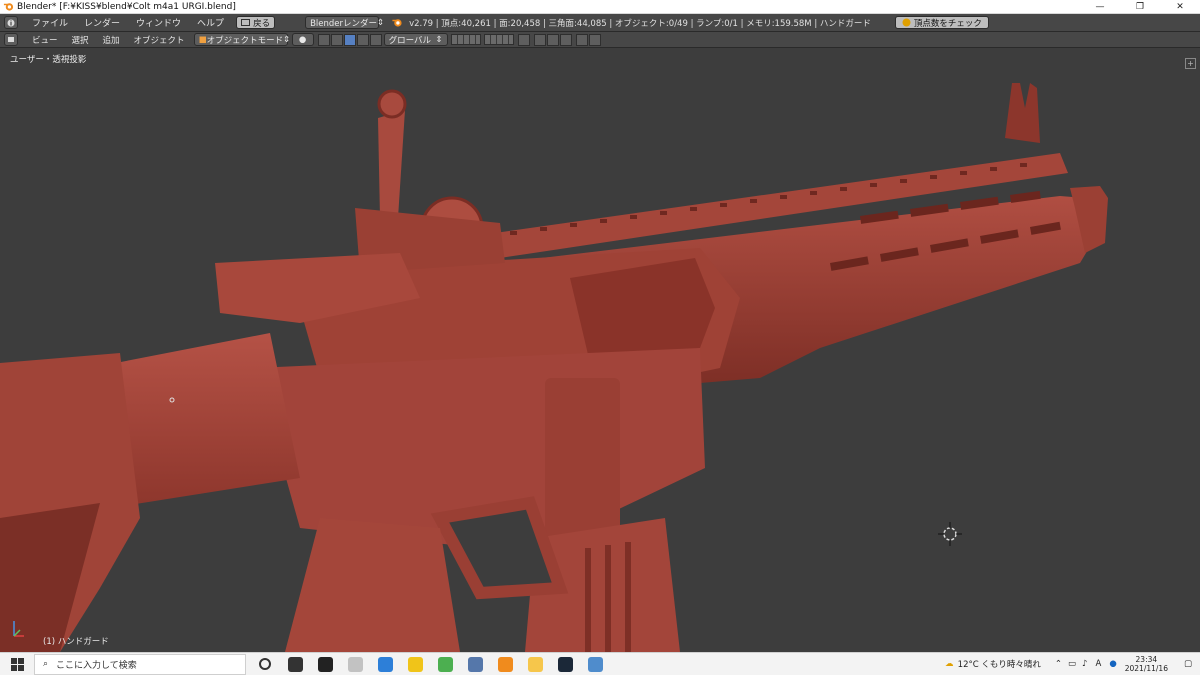 The width and height of the screenshot is (1200, 675). I want to click on cortana-button, so click(265, 664).